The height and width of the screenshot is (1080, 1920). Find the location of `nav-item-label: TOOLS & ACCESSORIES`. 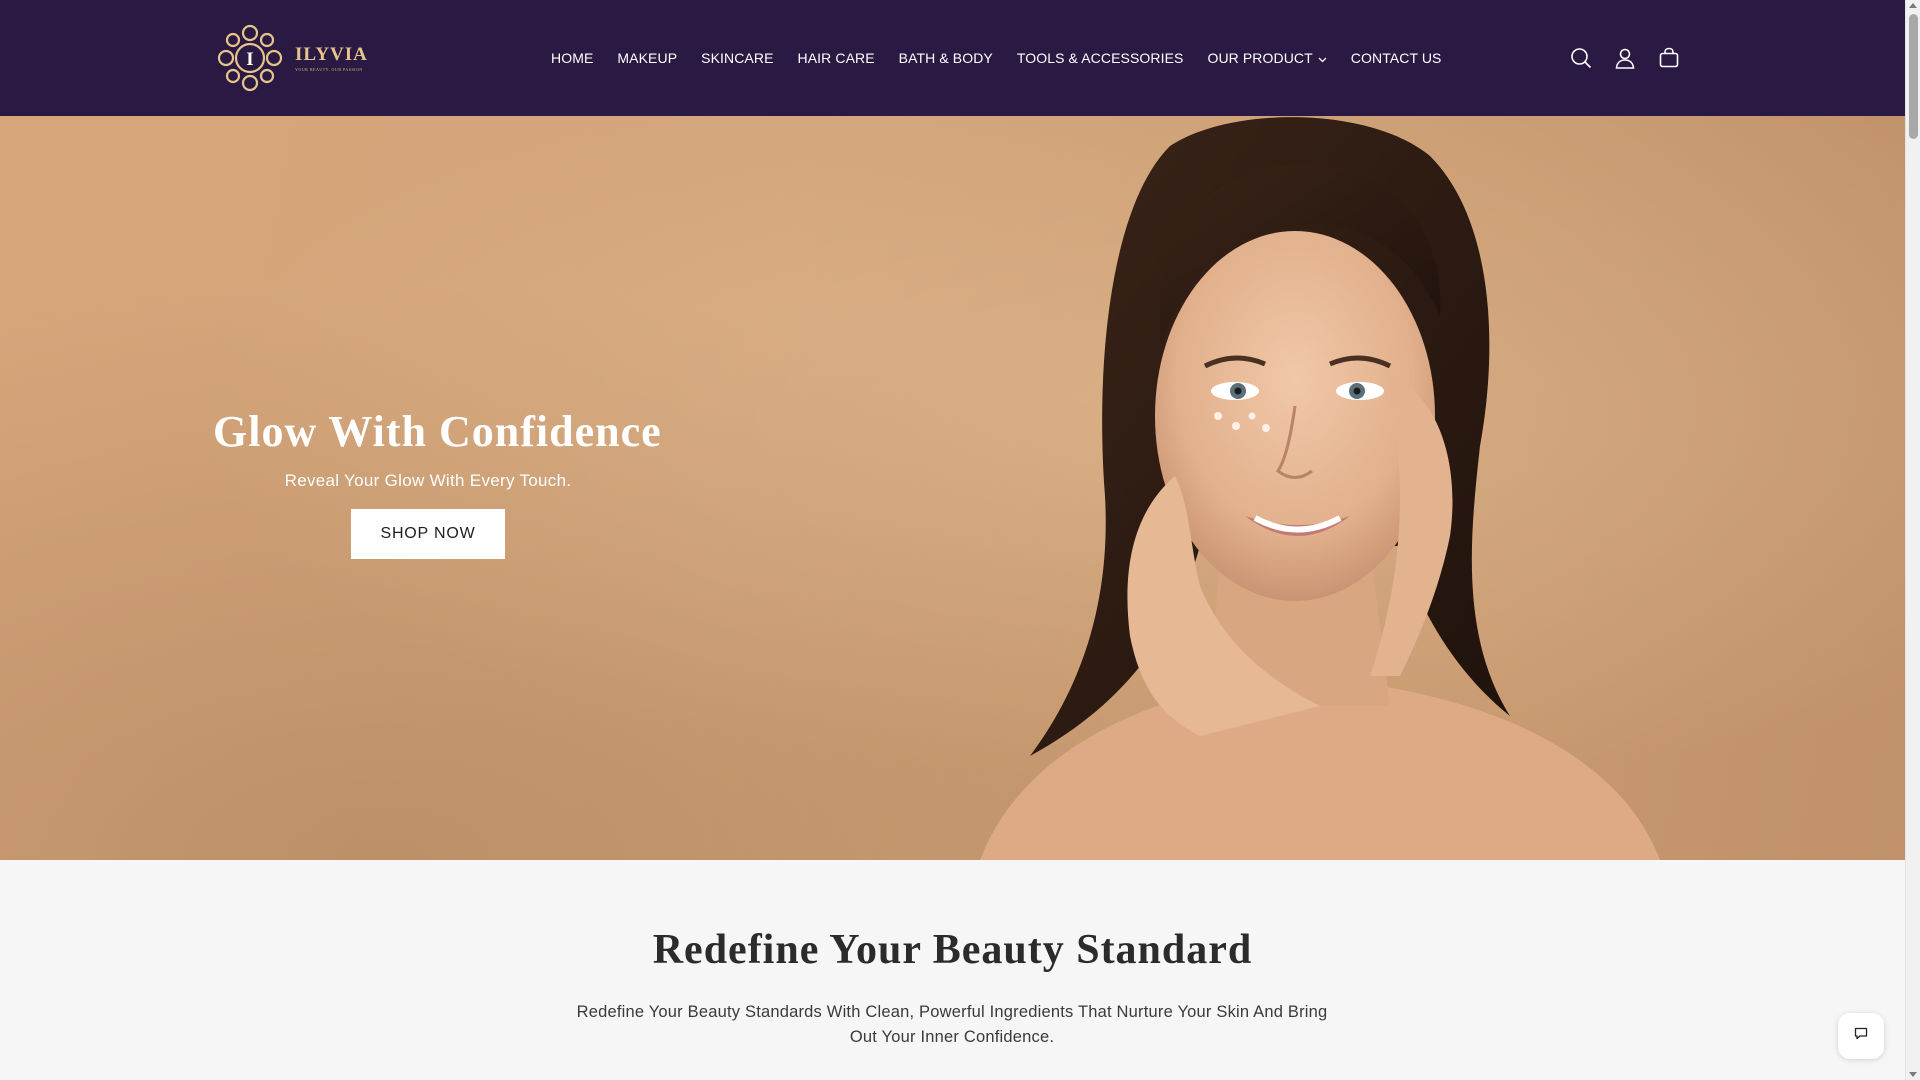

nav-item-label: TOOLS & ACCESSORIES is located at coordinates (1100, 58).